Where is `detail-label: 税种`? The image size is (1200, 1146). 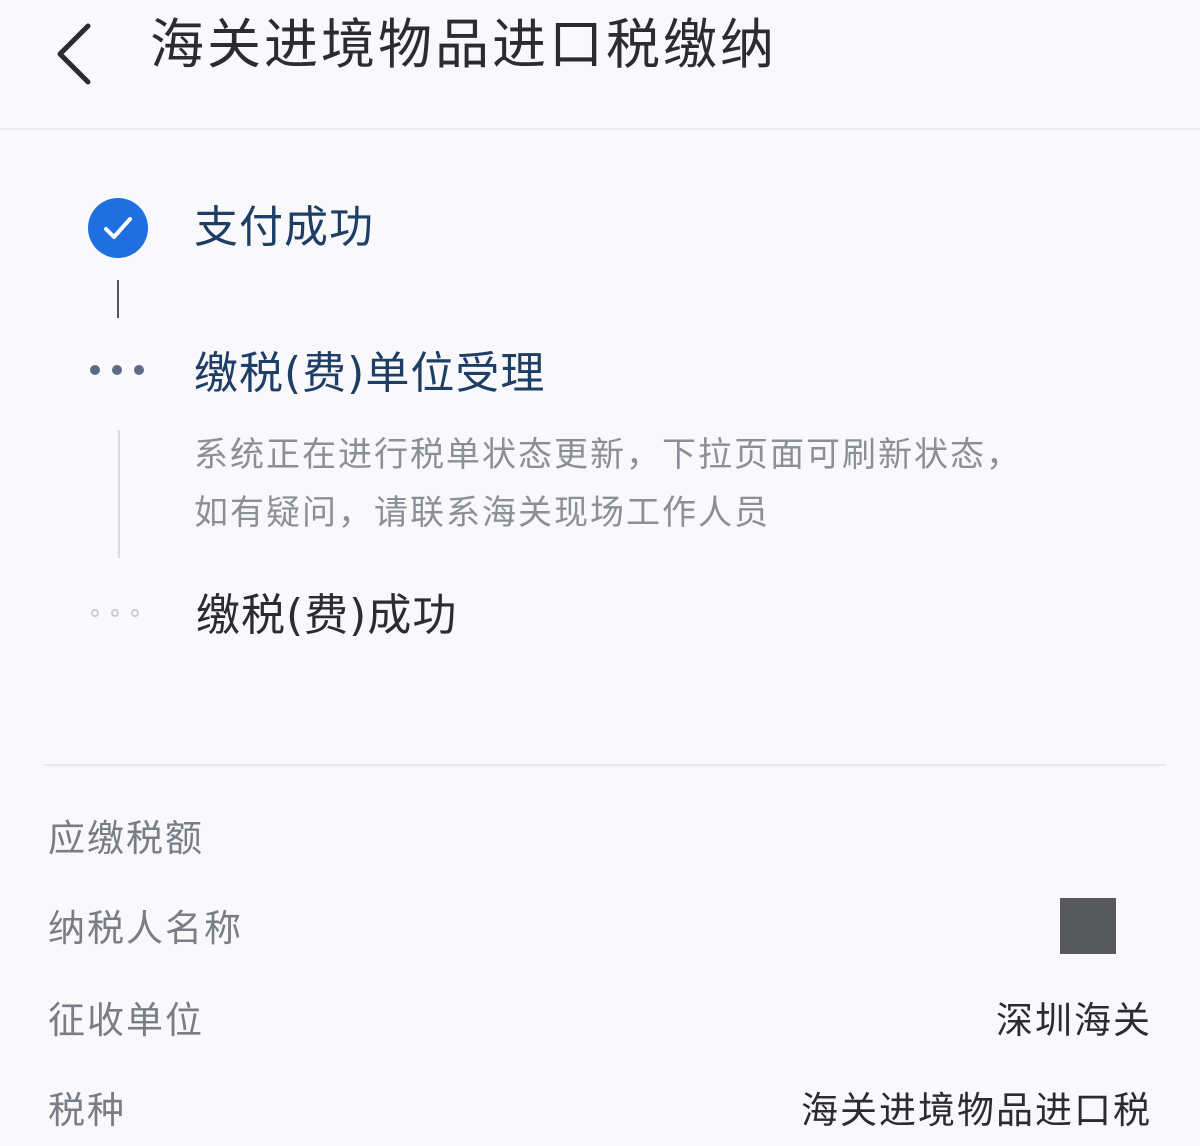 detail-label: 税种 is located at coordinates (87, 1110).